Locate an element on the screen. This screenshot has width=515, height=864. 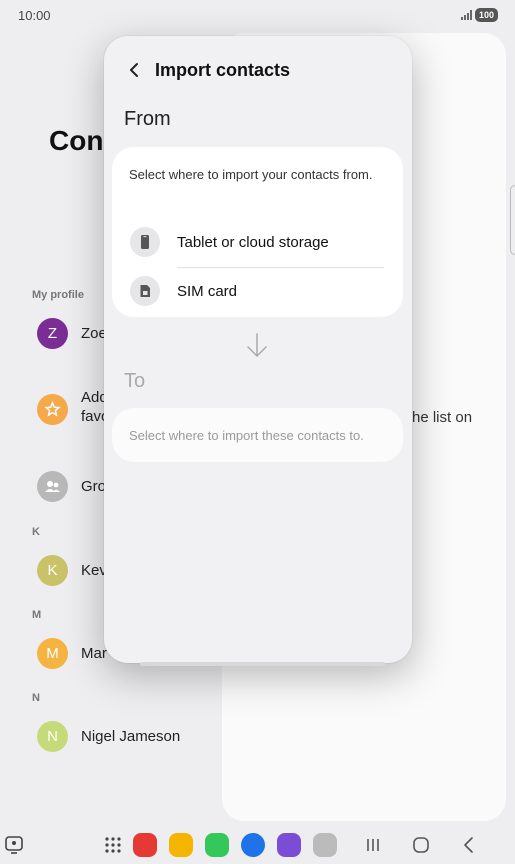
avatar: K is located at coordinates (52, 570).